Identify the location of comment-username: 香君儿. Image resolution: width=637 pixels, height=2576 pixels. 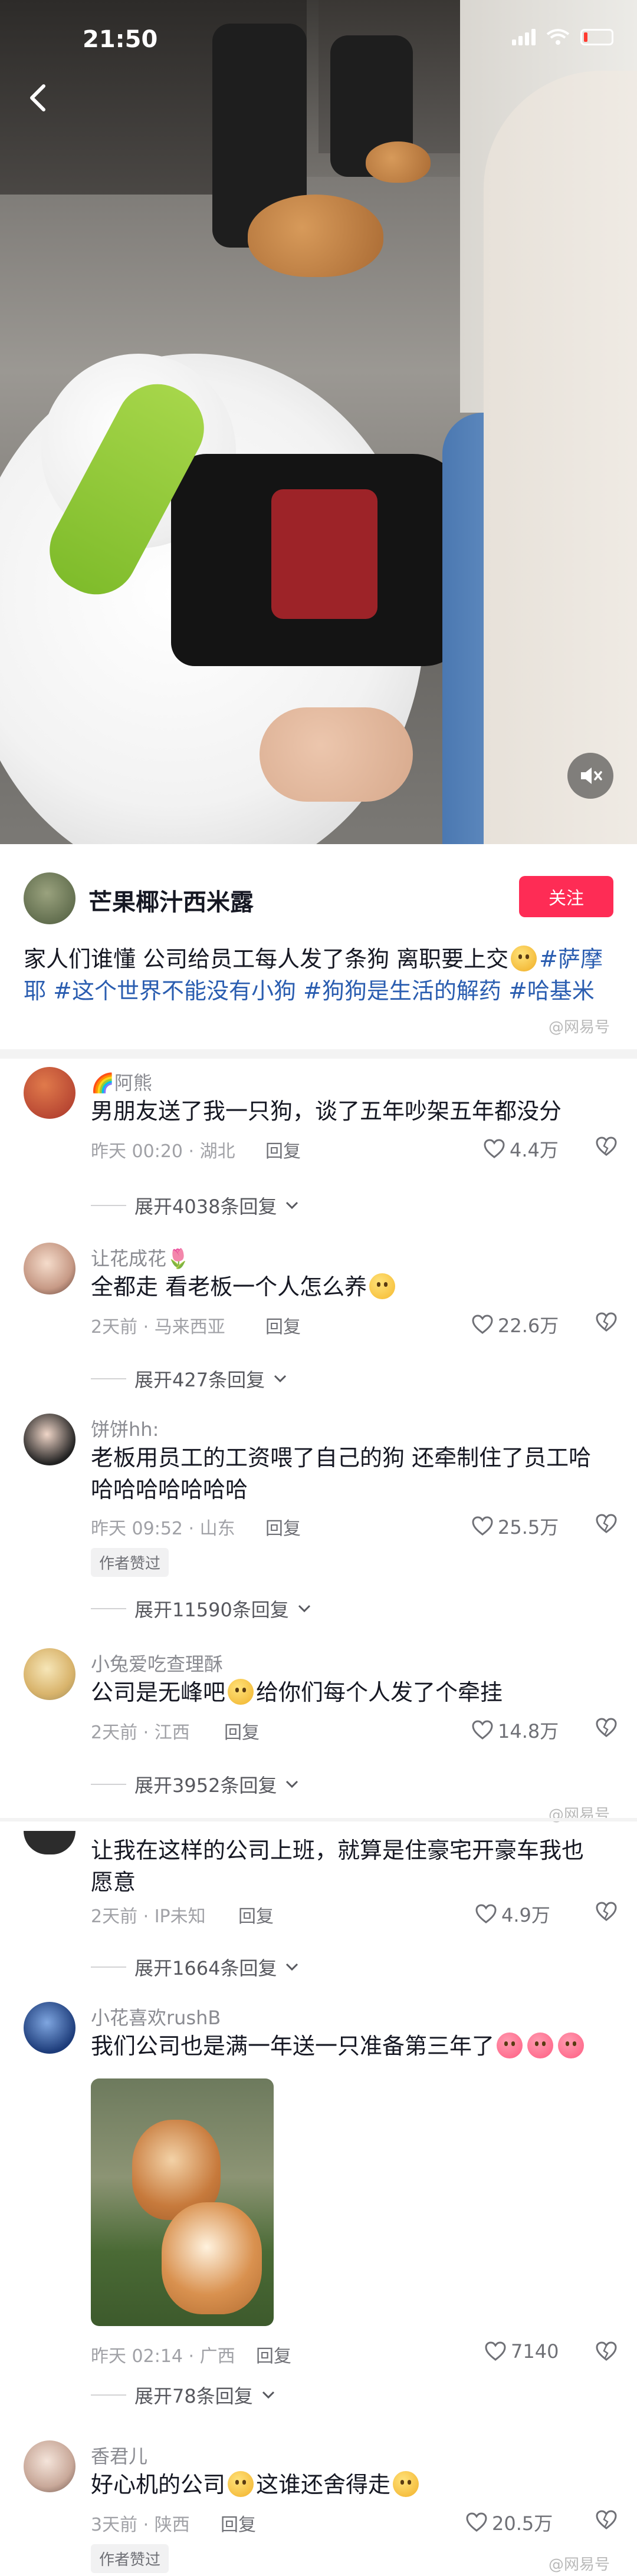
(119, 2455).